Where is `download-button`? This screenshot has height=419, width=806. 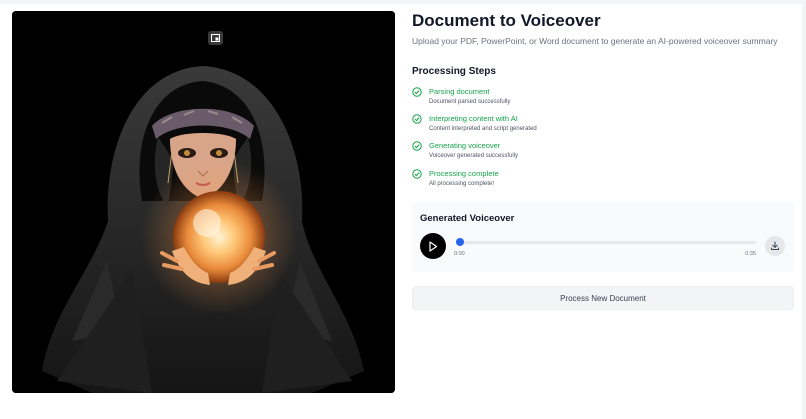
download-button is located at coordinates (775, 246).